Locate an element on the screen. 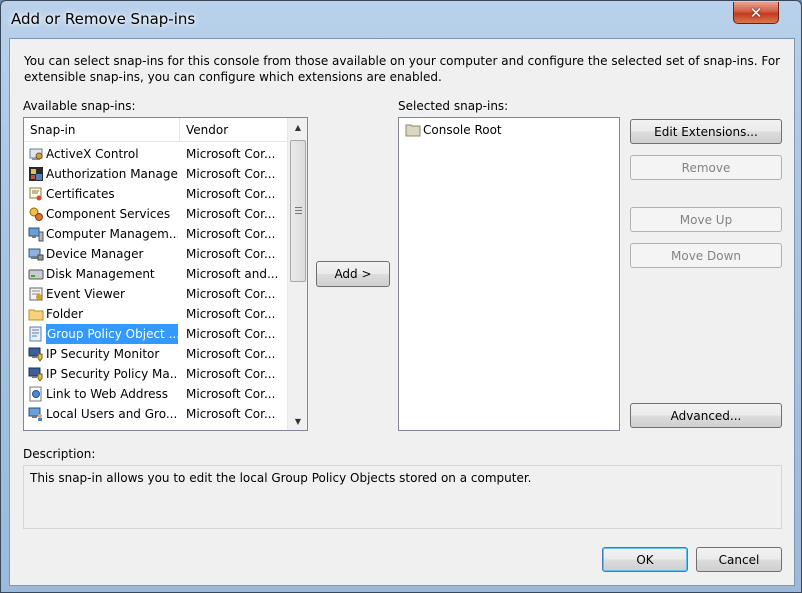 The width and height of the screenshot is (802, 593). list-scrollbar: ▲ ▼ is located at coordinates (297, 274).